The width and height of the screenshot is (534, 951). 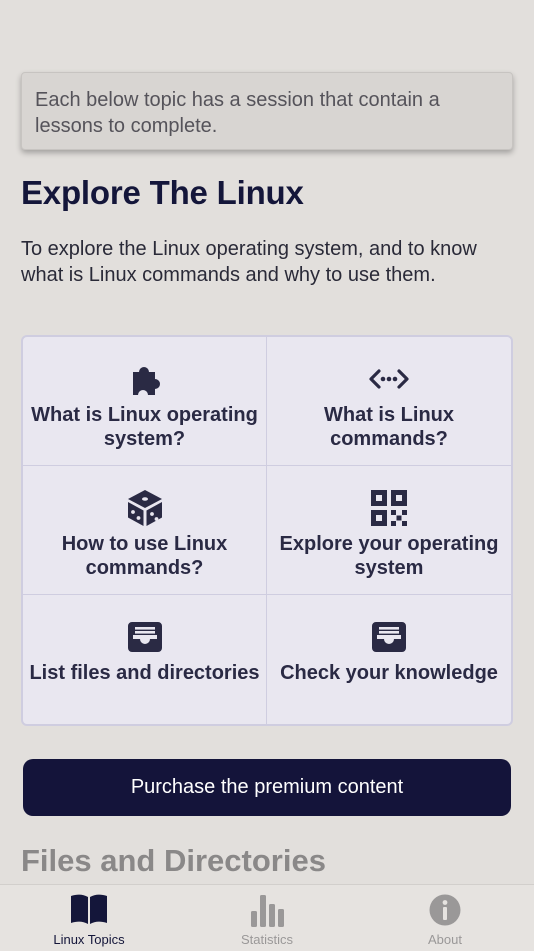 I want to click on topic-label: Explore your operating system, so click(x=389, y=556).